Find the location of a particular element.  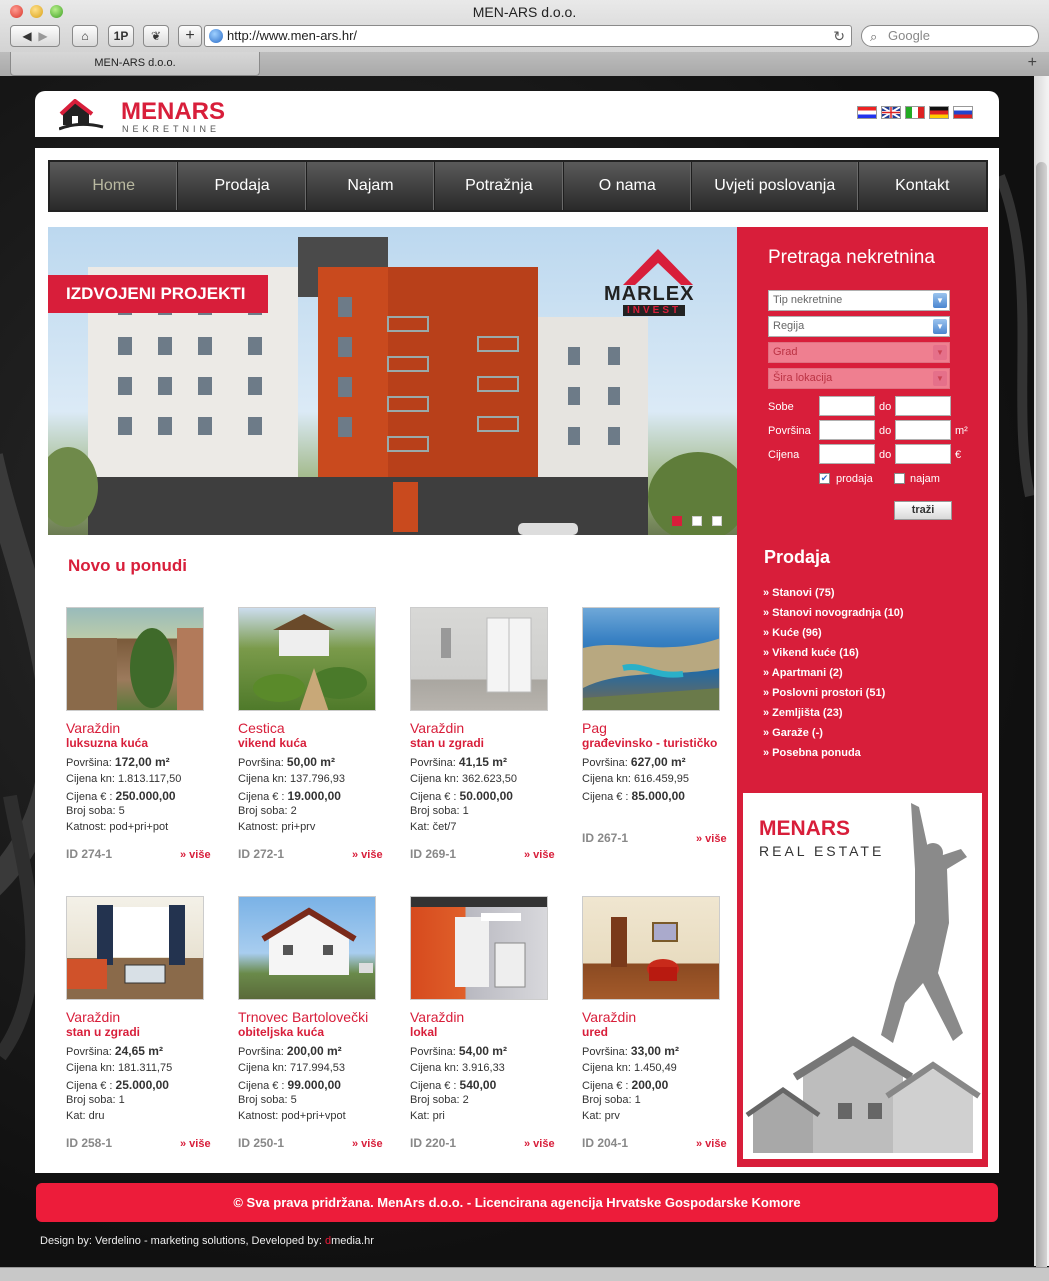

nav-najam: Najam is located at coordinates (371, 186).